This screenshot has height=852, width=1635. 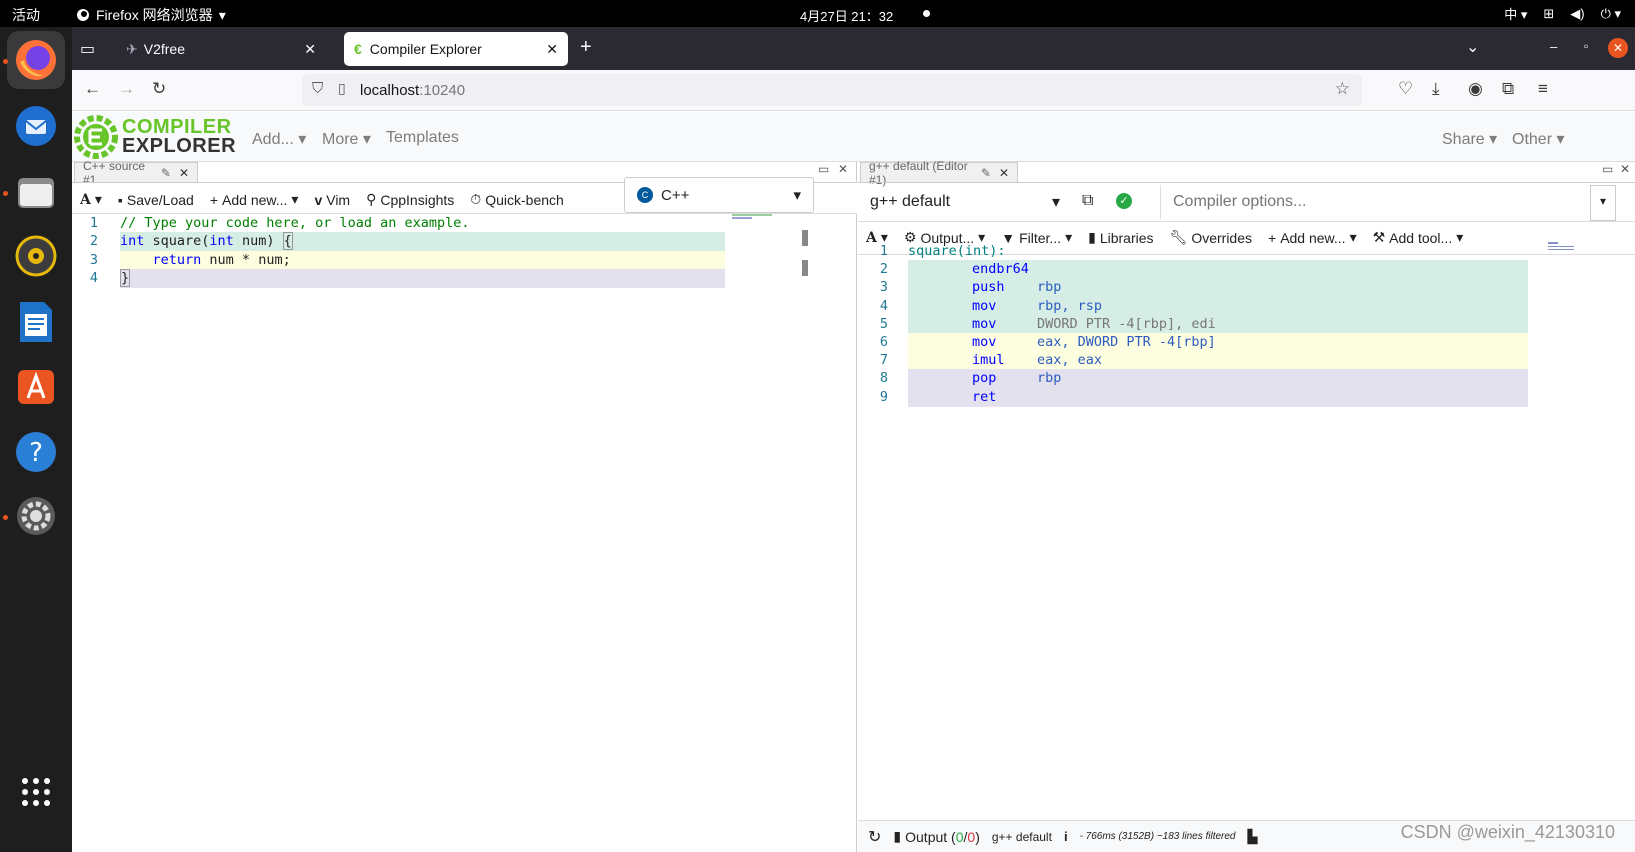 What do you see at coordinates (1553, 46) in the screenshot?
I see `minimize-button: –` at bounding box center [1553, 46].